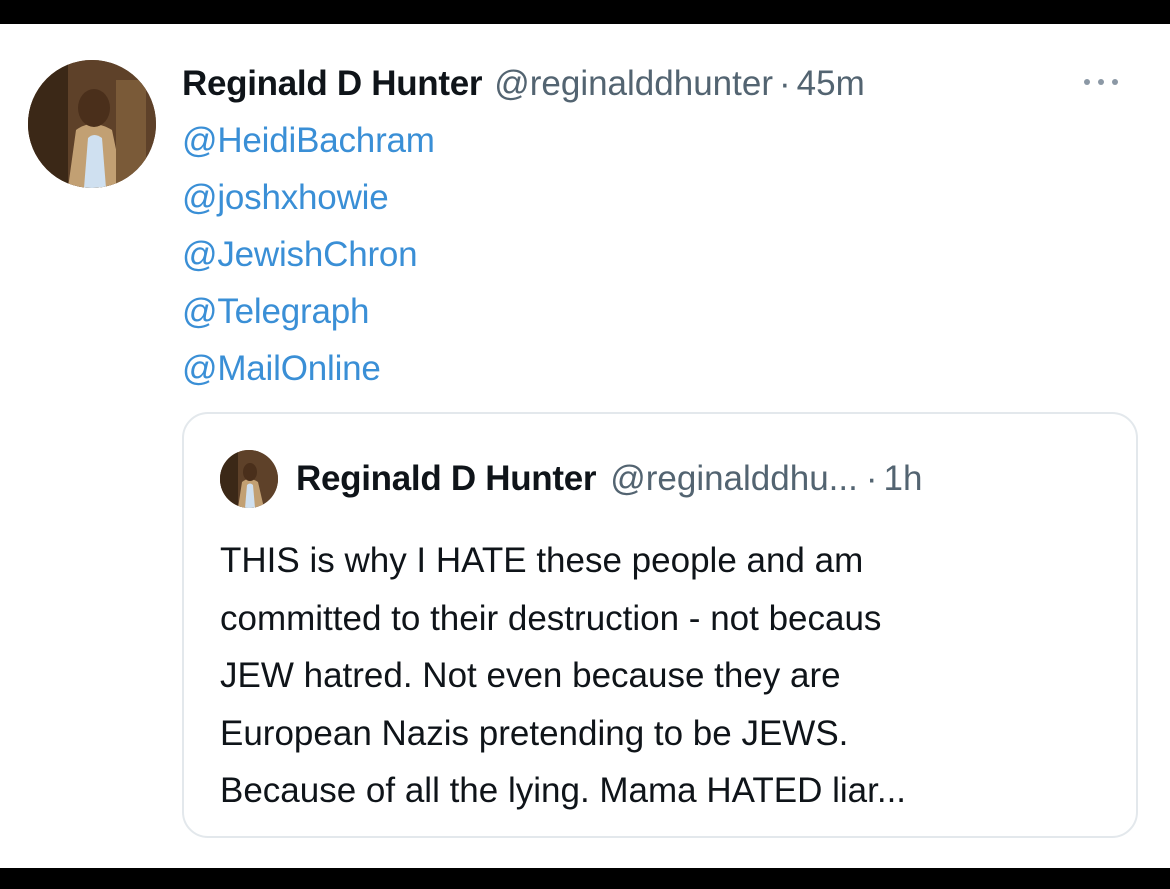 The height and width of the screenshot is (889, 1170). I want to click on more-horizontal-icon, so click(1101, 82).